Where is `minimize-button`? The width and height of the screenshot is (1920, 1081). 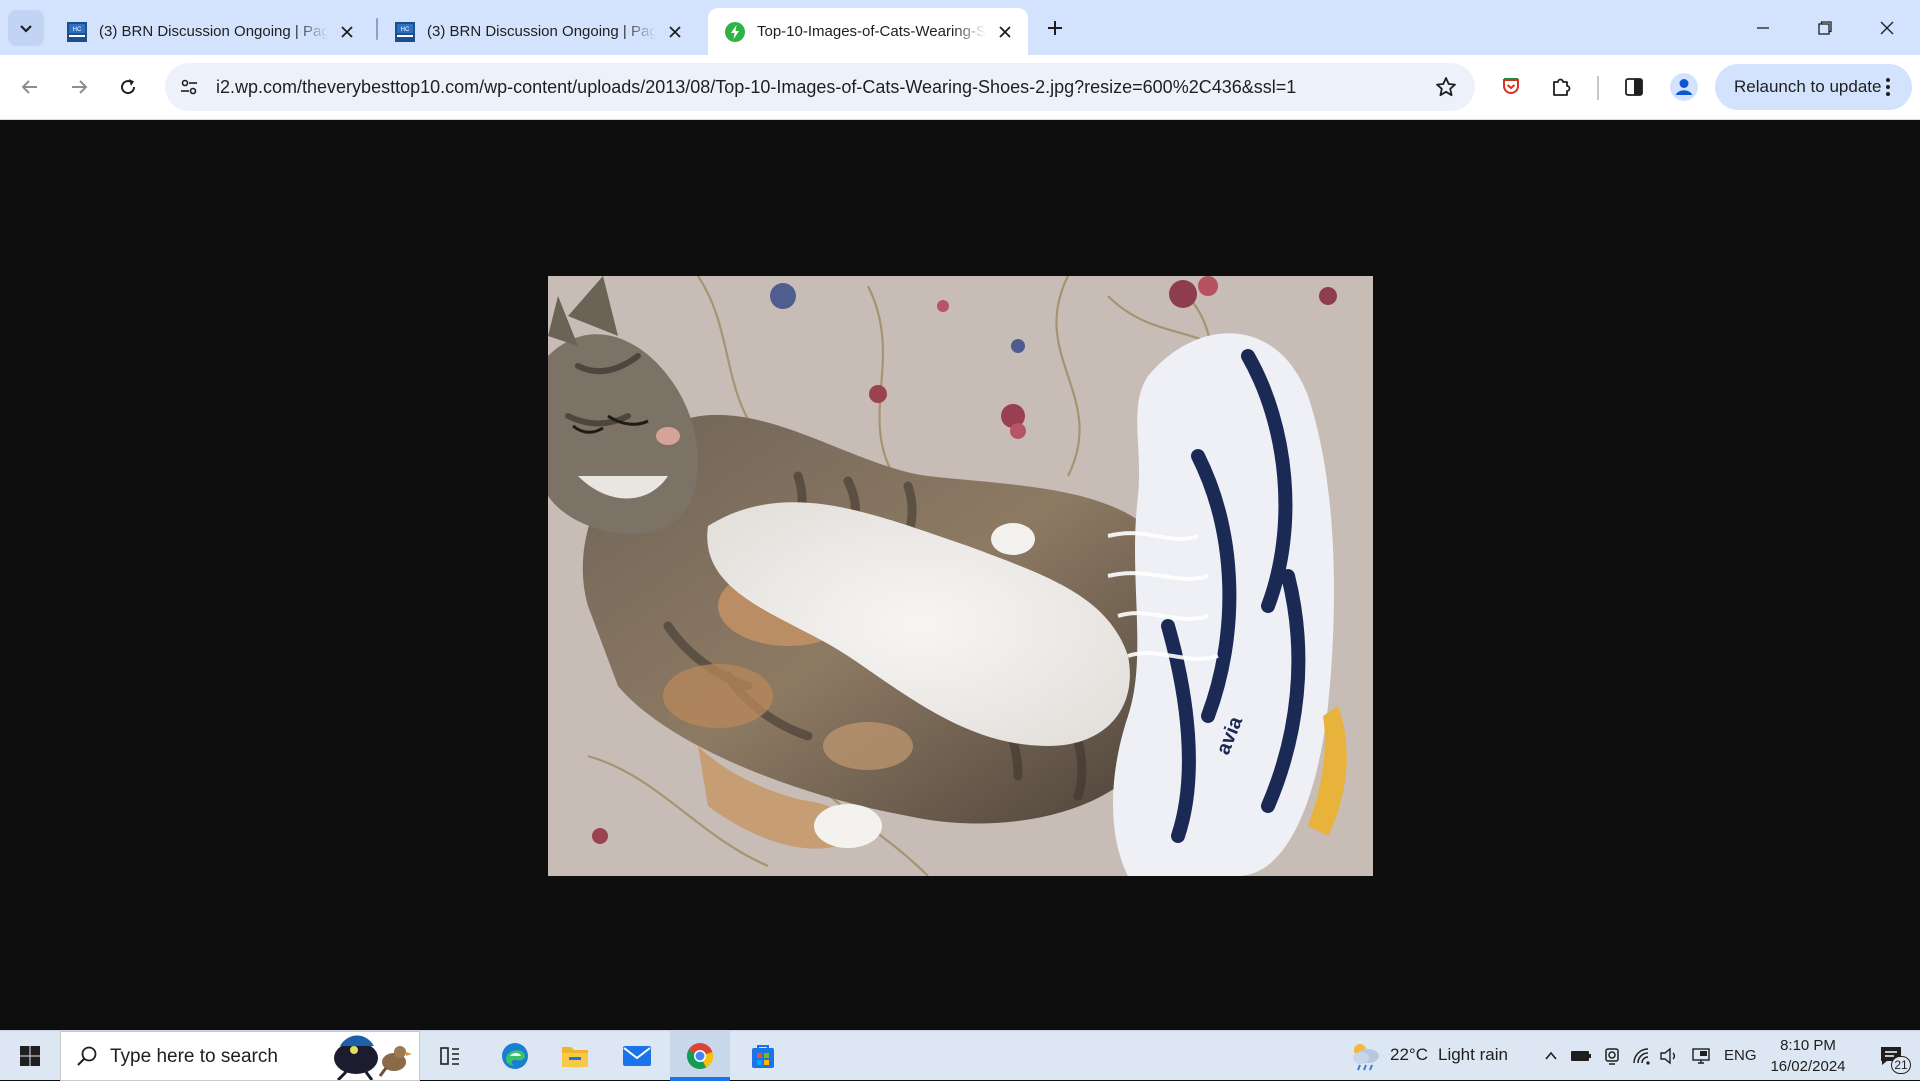 minimize-button is located at coordinates (1763, 27).